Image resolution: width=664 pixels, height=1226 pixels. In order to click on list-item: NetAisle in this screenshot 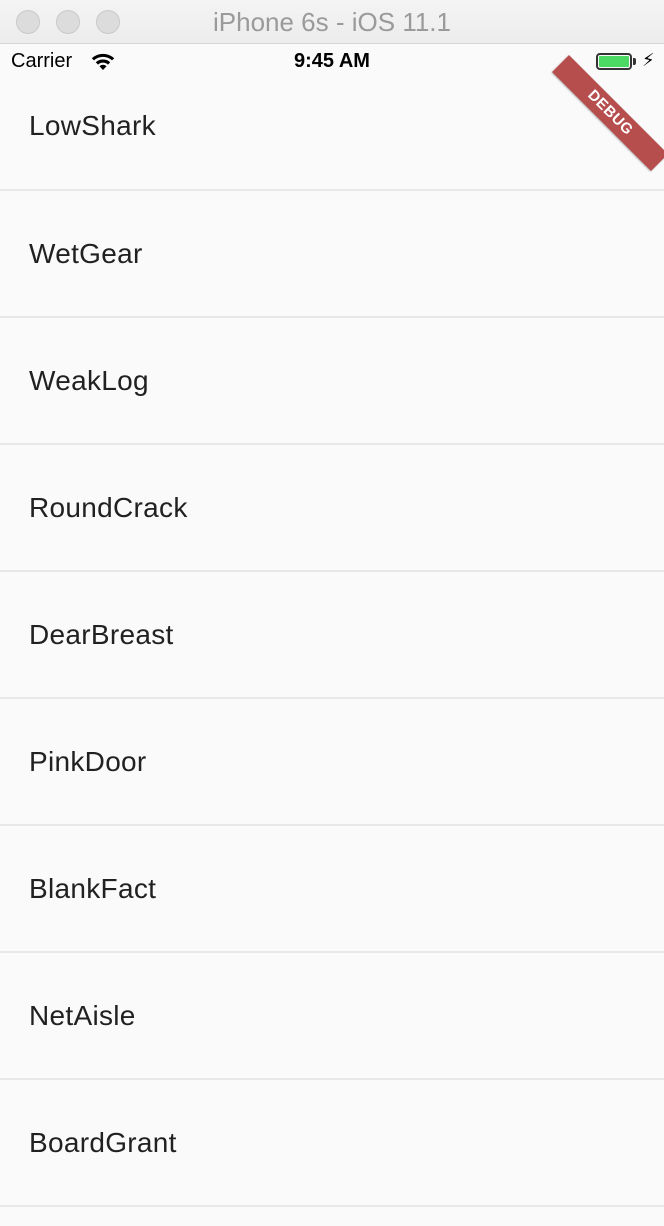, I will do `click(332, 1016)`.